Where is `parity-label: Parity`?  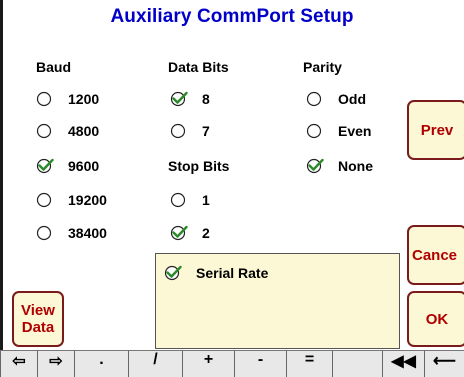 parity-label: Parity is located at coordinates (322, 67).